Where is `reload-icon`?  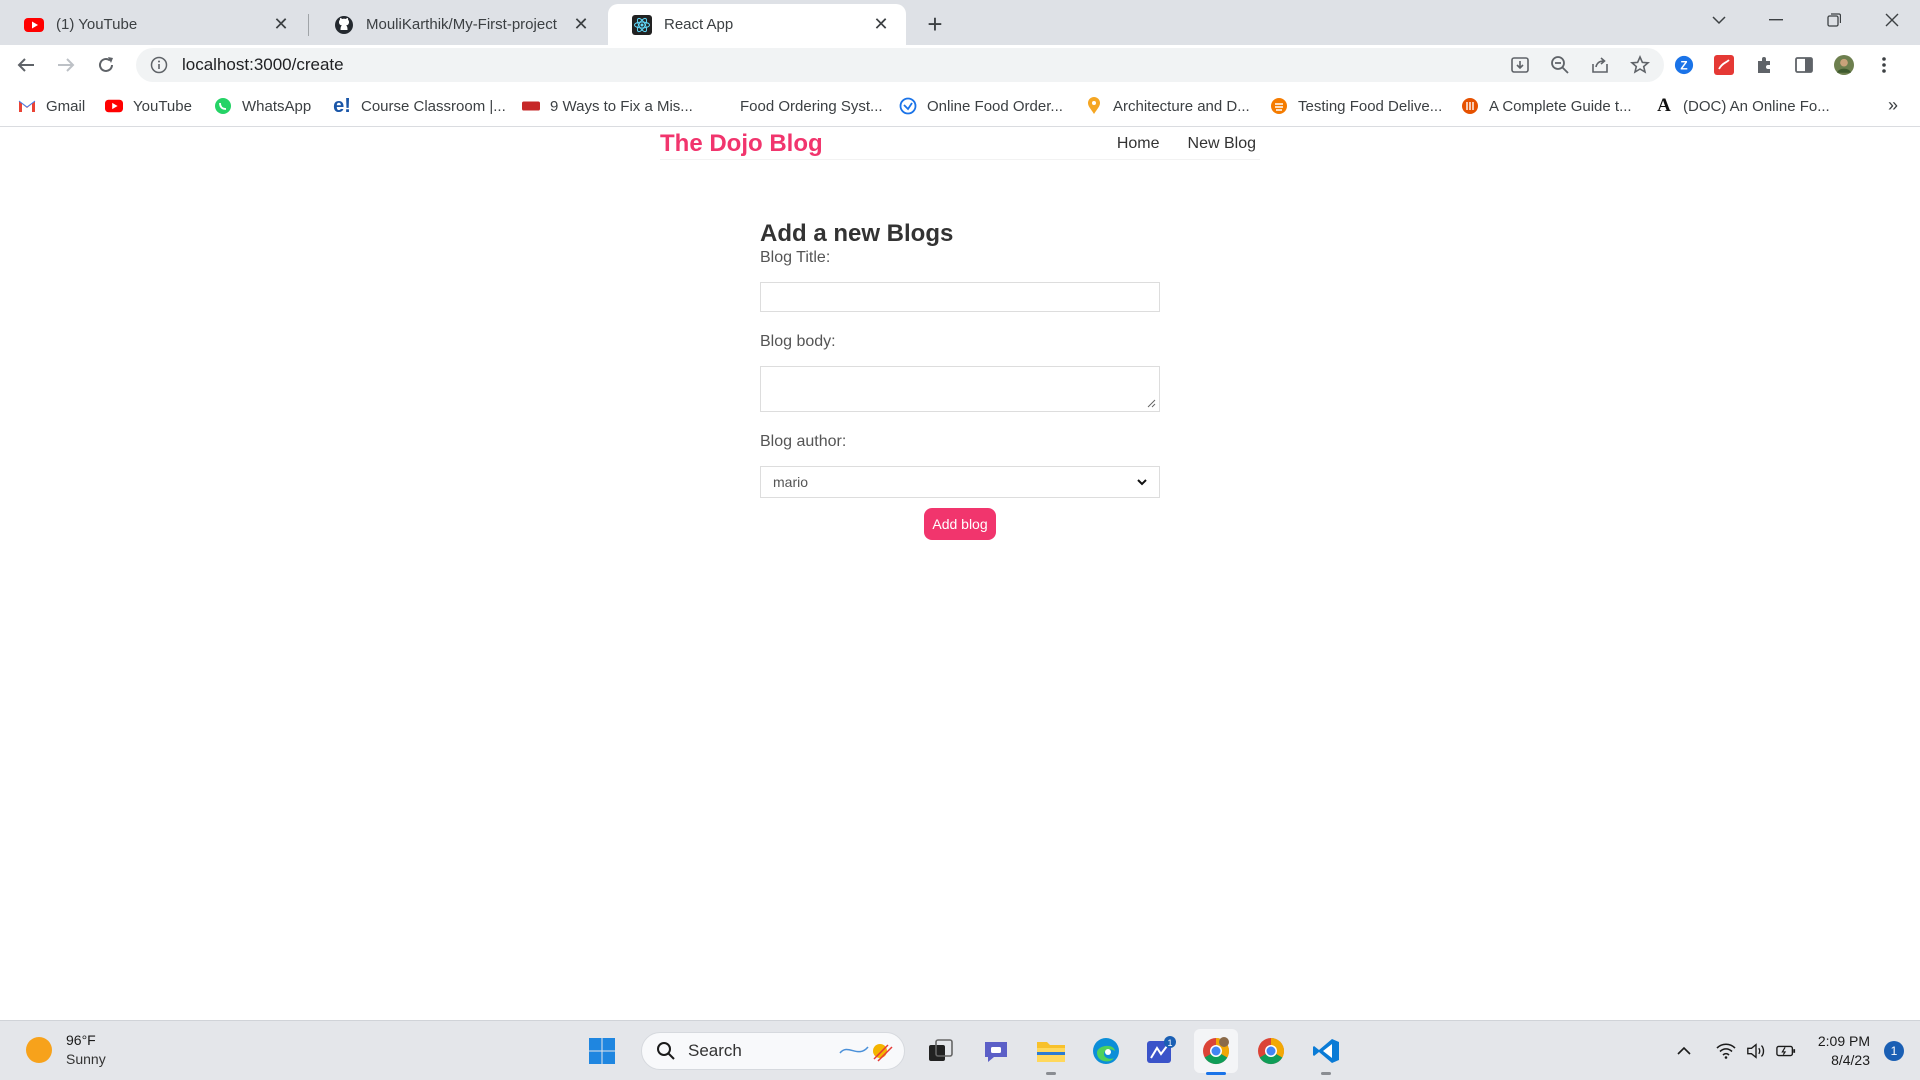 reload-icon is located at coordinates (106, 64).